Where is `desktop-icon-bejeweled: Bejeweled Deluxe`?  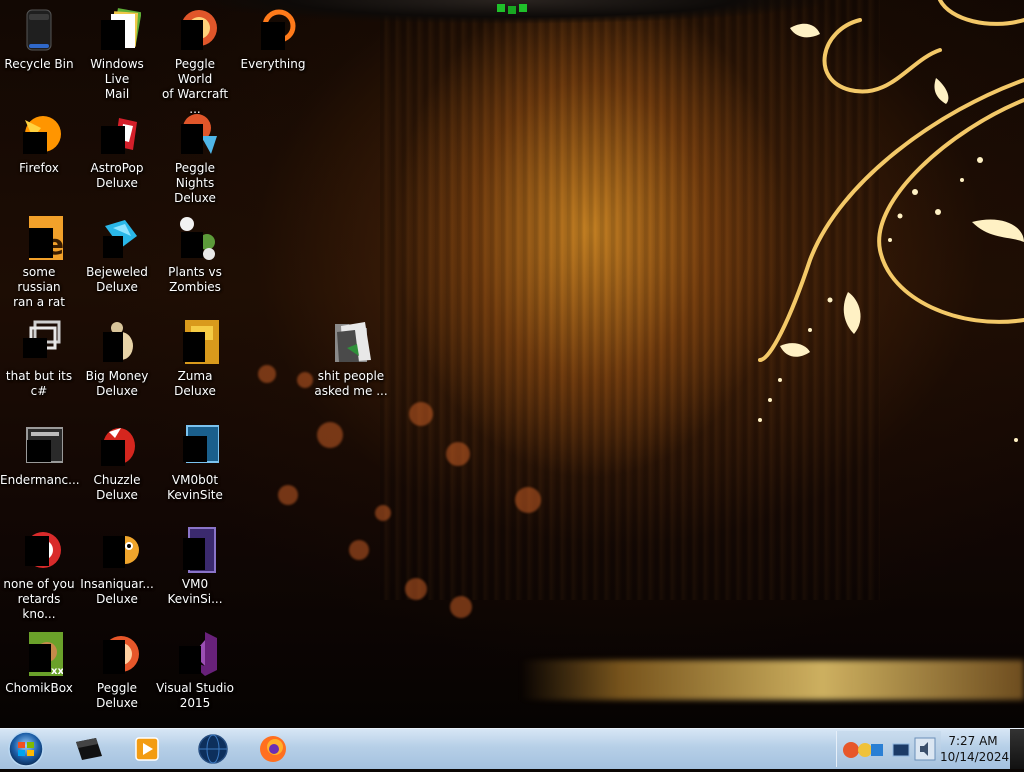
desktop-icon-bejeweled: Bejeweled Deluxe is located at coordinates (117, 254).